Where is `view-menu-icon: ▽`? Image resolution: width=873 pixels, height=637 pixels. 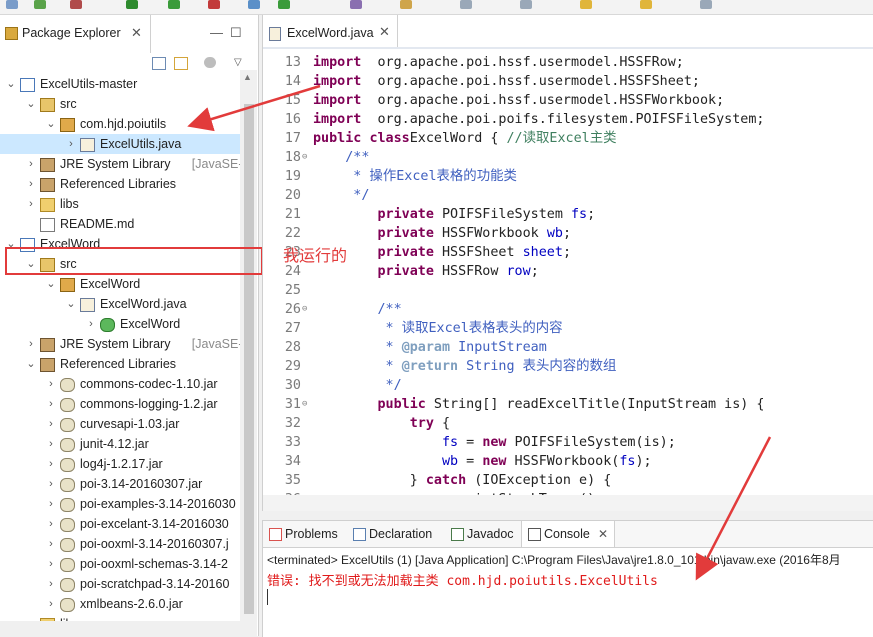
view-menu-icon: ▽ is located at coordinates (240, 62).